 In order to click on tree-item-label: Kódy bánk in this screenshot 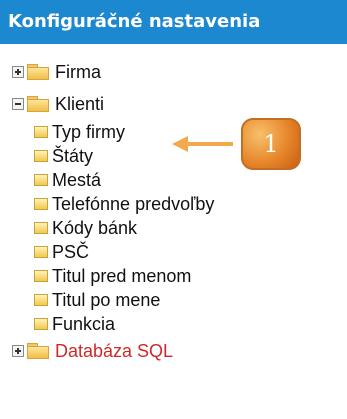, I will do `click(95, 227)`.